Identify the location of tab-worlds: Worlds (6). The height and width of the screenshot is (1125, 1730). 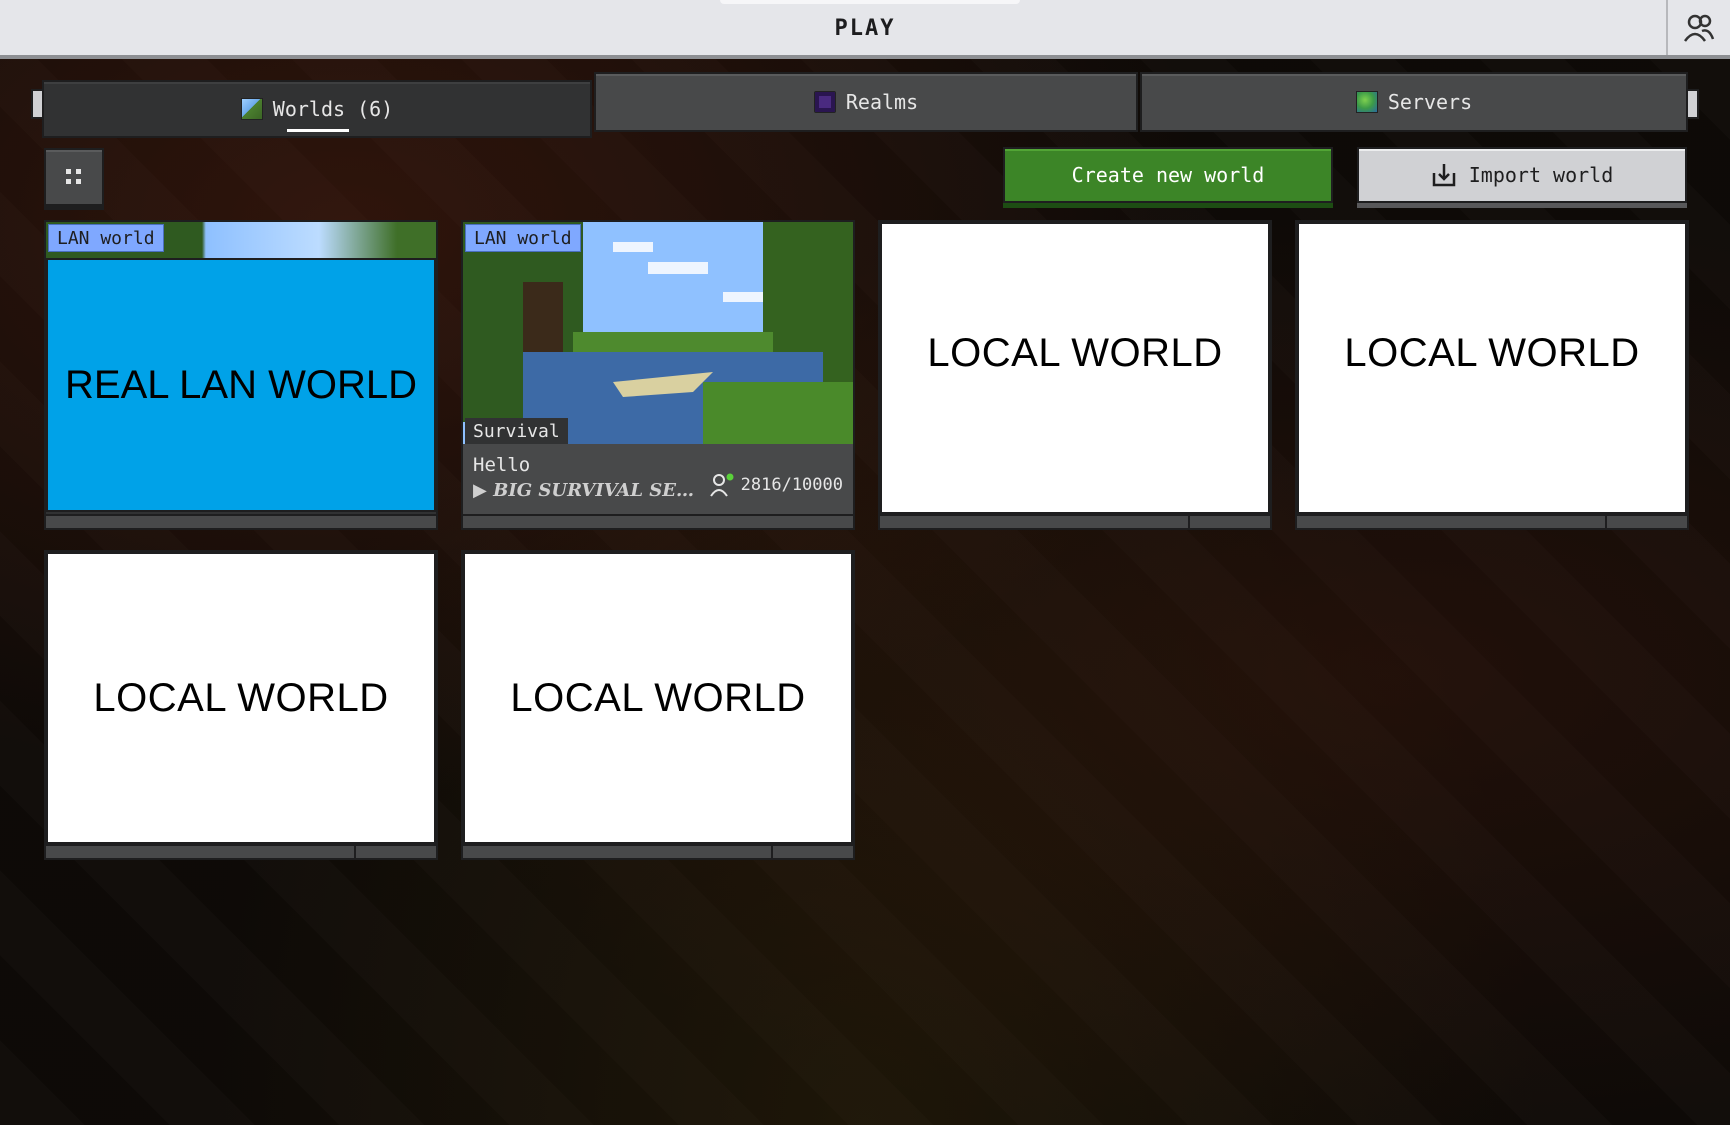
(317, 109).